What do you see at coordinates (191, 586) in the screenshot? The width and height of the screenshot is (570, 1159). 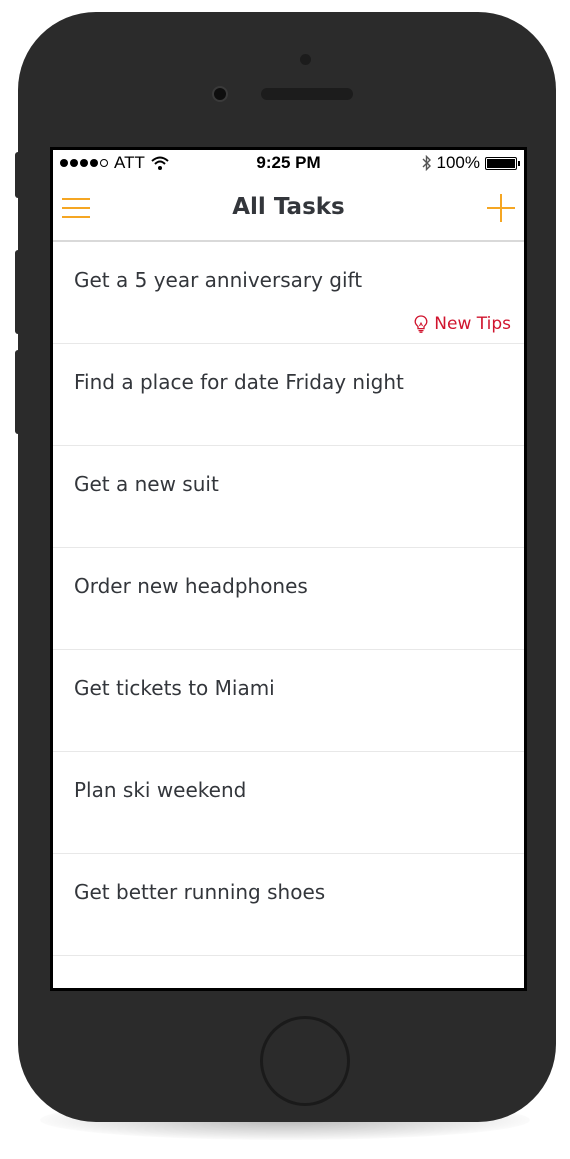 I see `task-label: Order new headphones` at bounding box center [191, 586].